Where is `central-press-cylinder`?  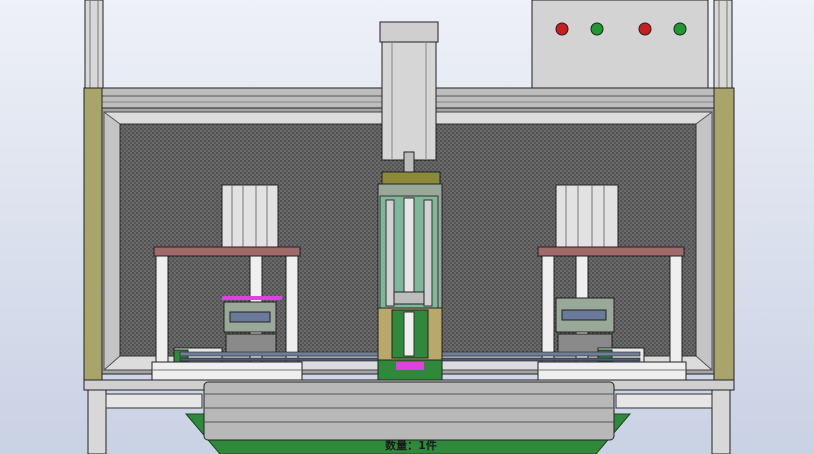
central-press-cylinder is located at coordinates (410, 202).